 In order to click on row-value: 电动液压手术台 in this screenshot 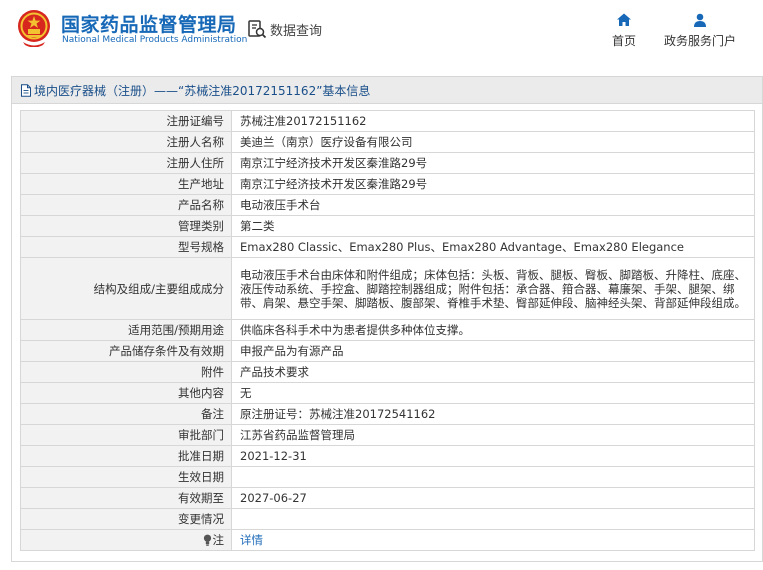, I will do `click(493, 205)`.